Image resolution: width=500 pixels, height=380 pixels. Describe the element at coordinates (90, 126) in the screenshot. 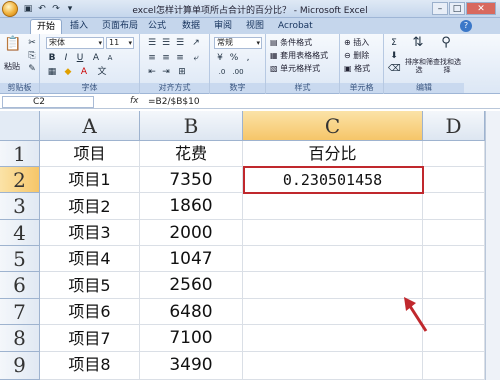

I see `column-header-a: A` at that location.